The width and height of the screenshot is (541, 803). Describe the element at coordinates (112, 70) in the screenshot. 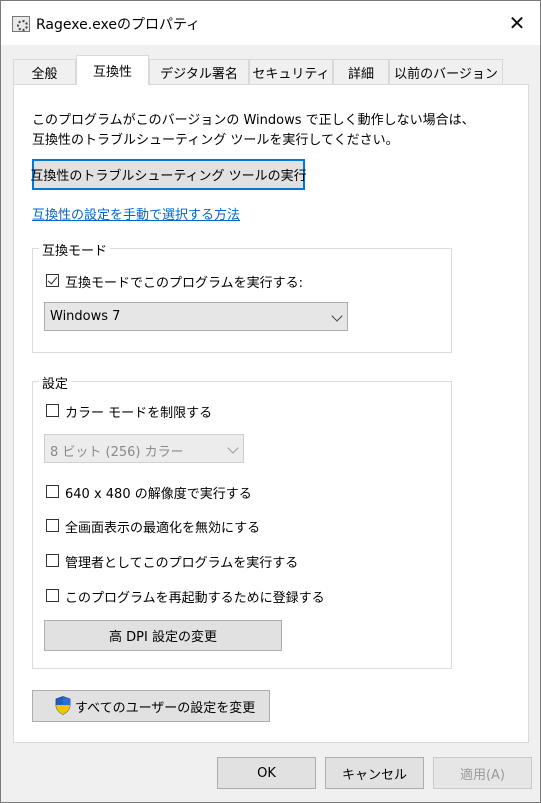

I see `tab-compatibility: 互換性` at that location.